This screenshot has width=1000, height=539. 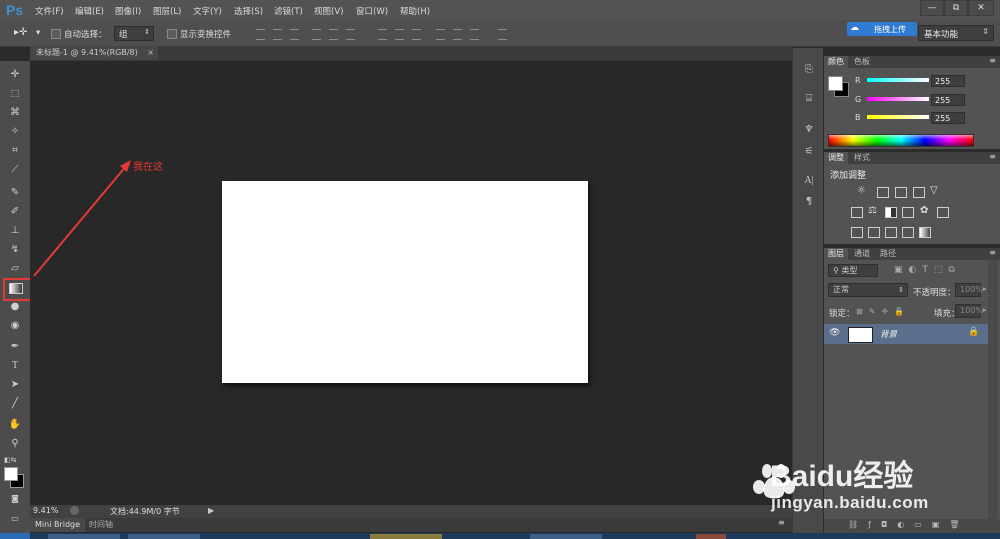 What do you see at coordinates (932, 8) in the screenshot?
I see `minimize-button: —` at bounding box center [932, 8].